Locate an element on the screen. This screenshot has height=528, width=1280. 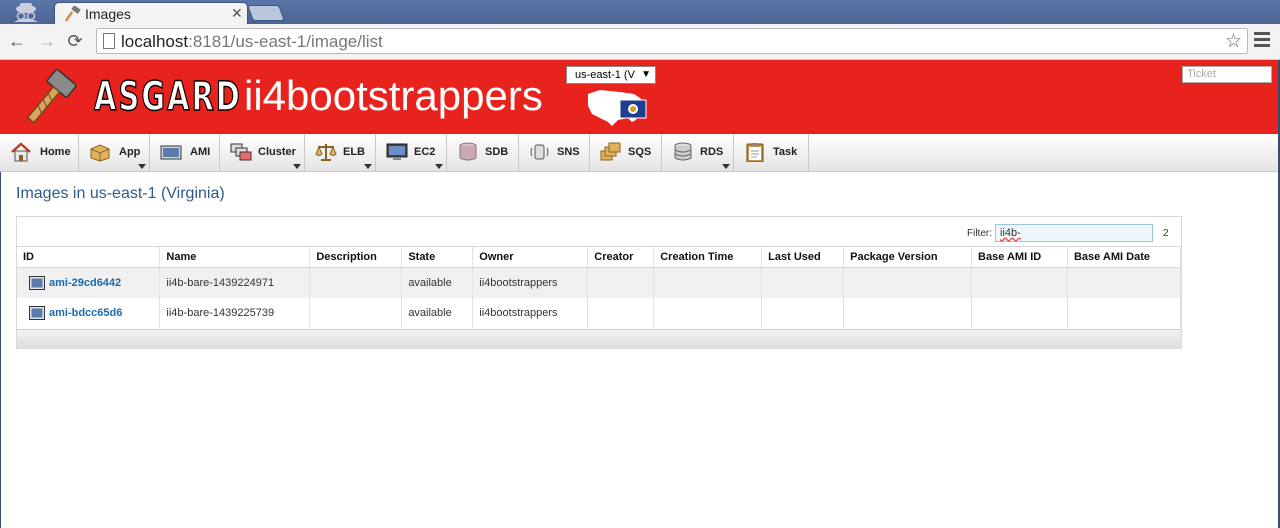
clipboard-icon is located at coordinates (755, 152).